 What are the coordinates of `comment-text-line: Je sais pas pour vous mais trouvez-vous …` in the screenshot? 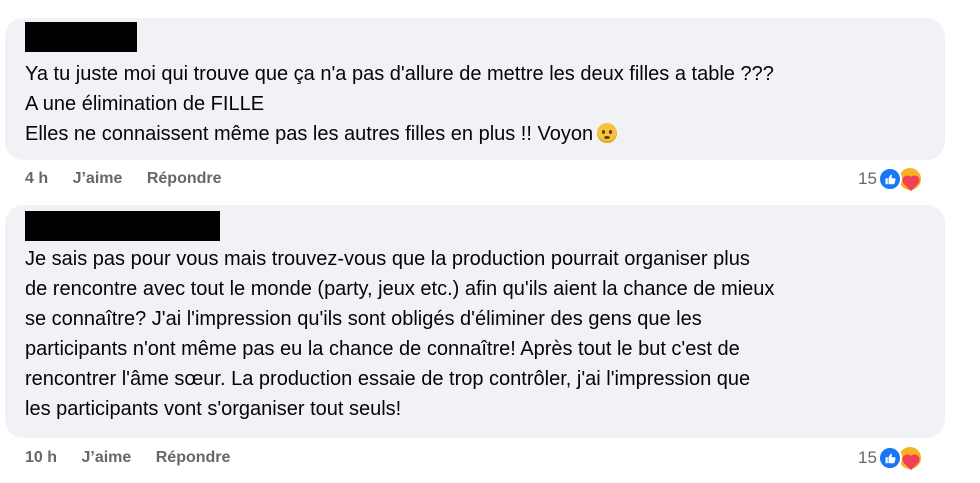 It's located at (387, 259).